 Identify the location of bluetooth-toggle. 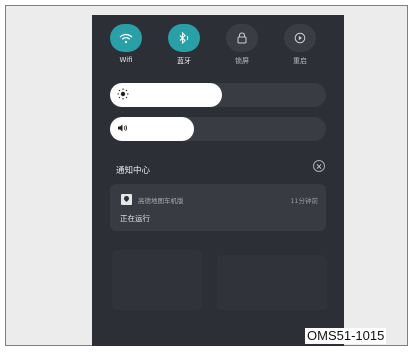
(184, 38).